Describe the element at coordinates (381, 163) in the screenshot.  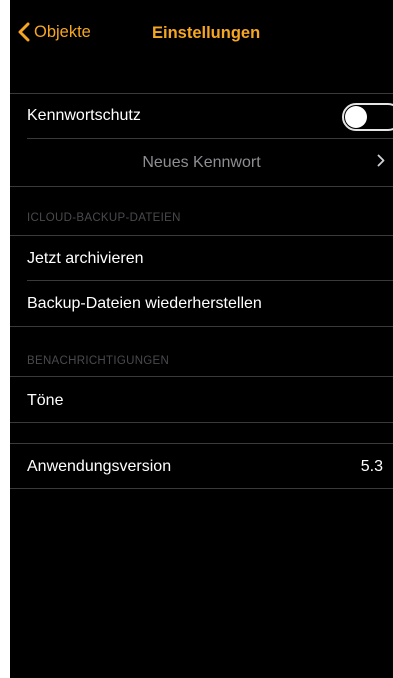
I see `chevron-right-icon` at that location.